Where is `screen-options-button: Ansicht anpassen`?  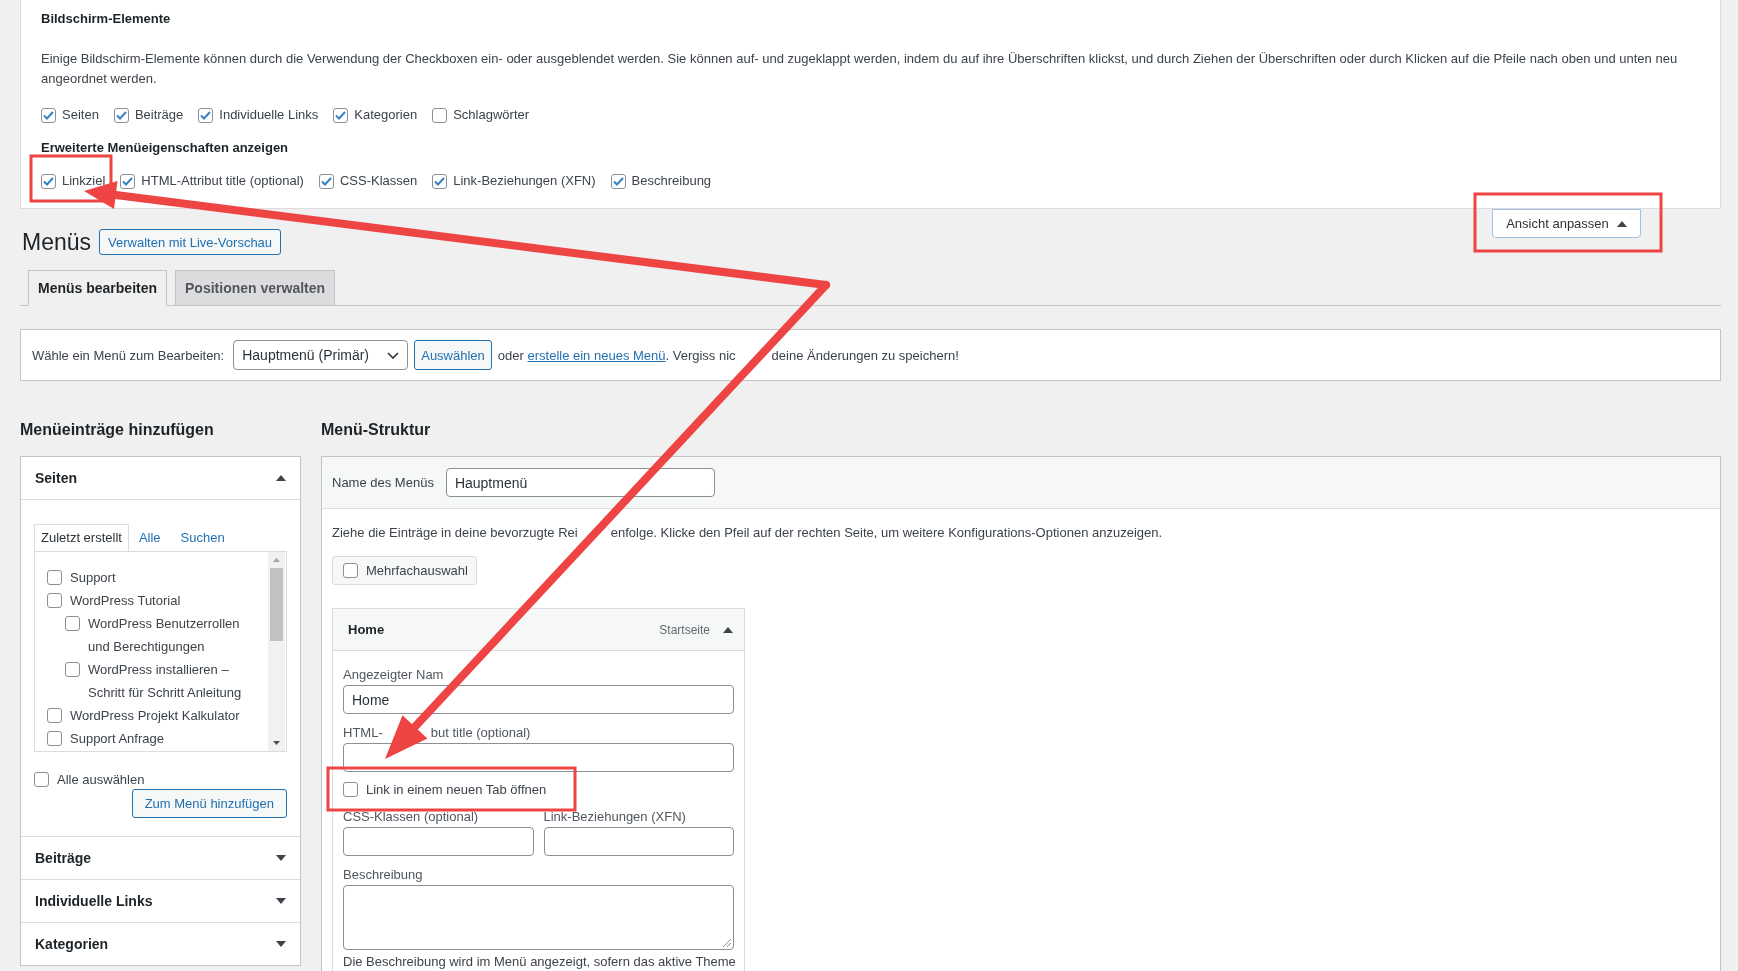 screen-options-button: Ansicht anpassen is located at coordinates (1566, 223).